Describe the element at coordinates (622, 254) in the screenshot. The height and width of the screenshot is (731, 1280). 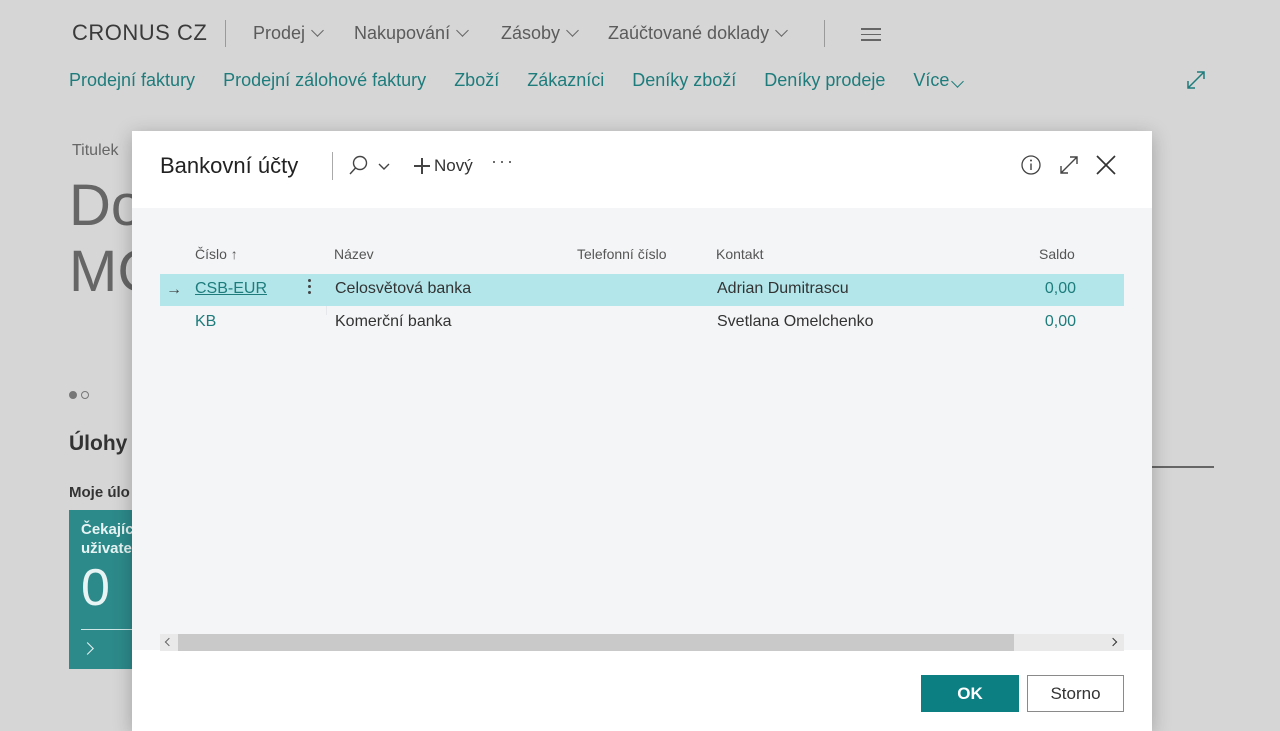
I see `column-header-phone: Telefonní číslo` at that location.